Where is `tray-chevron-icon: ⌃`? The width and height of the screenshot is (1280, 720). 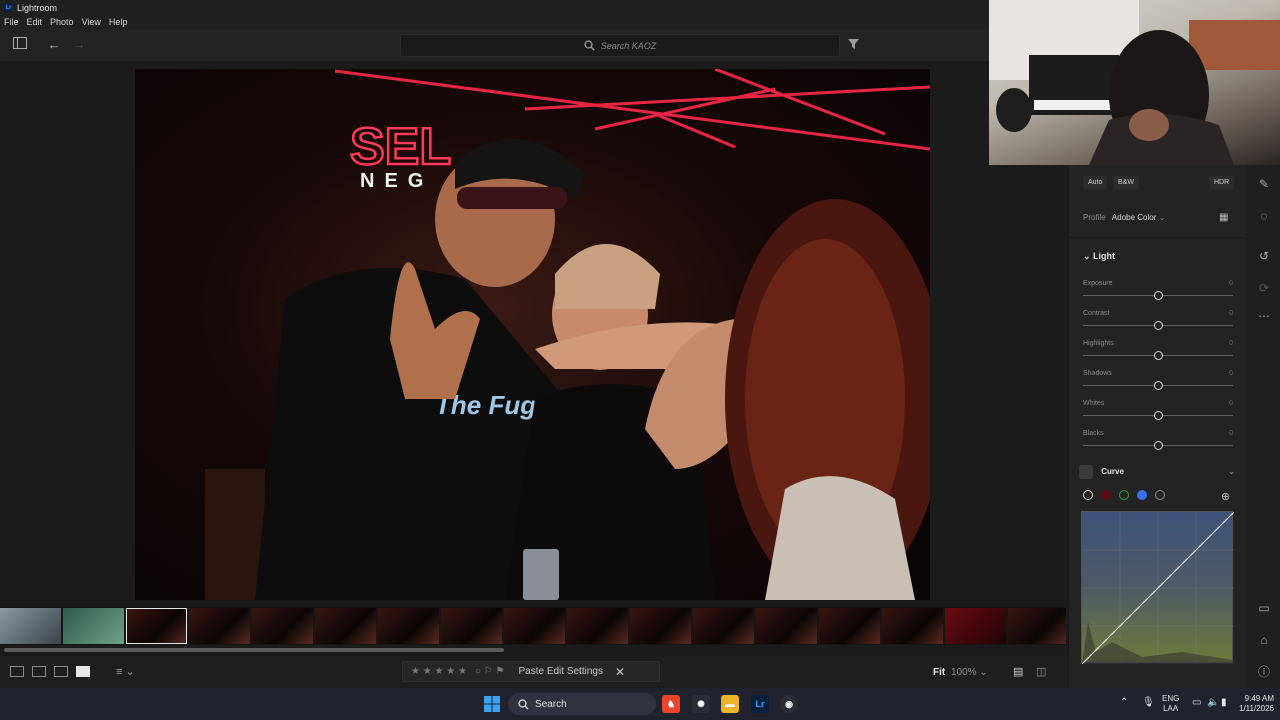
tray-chevron-icon: ⌃ is located at coordinates (1124, 703).